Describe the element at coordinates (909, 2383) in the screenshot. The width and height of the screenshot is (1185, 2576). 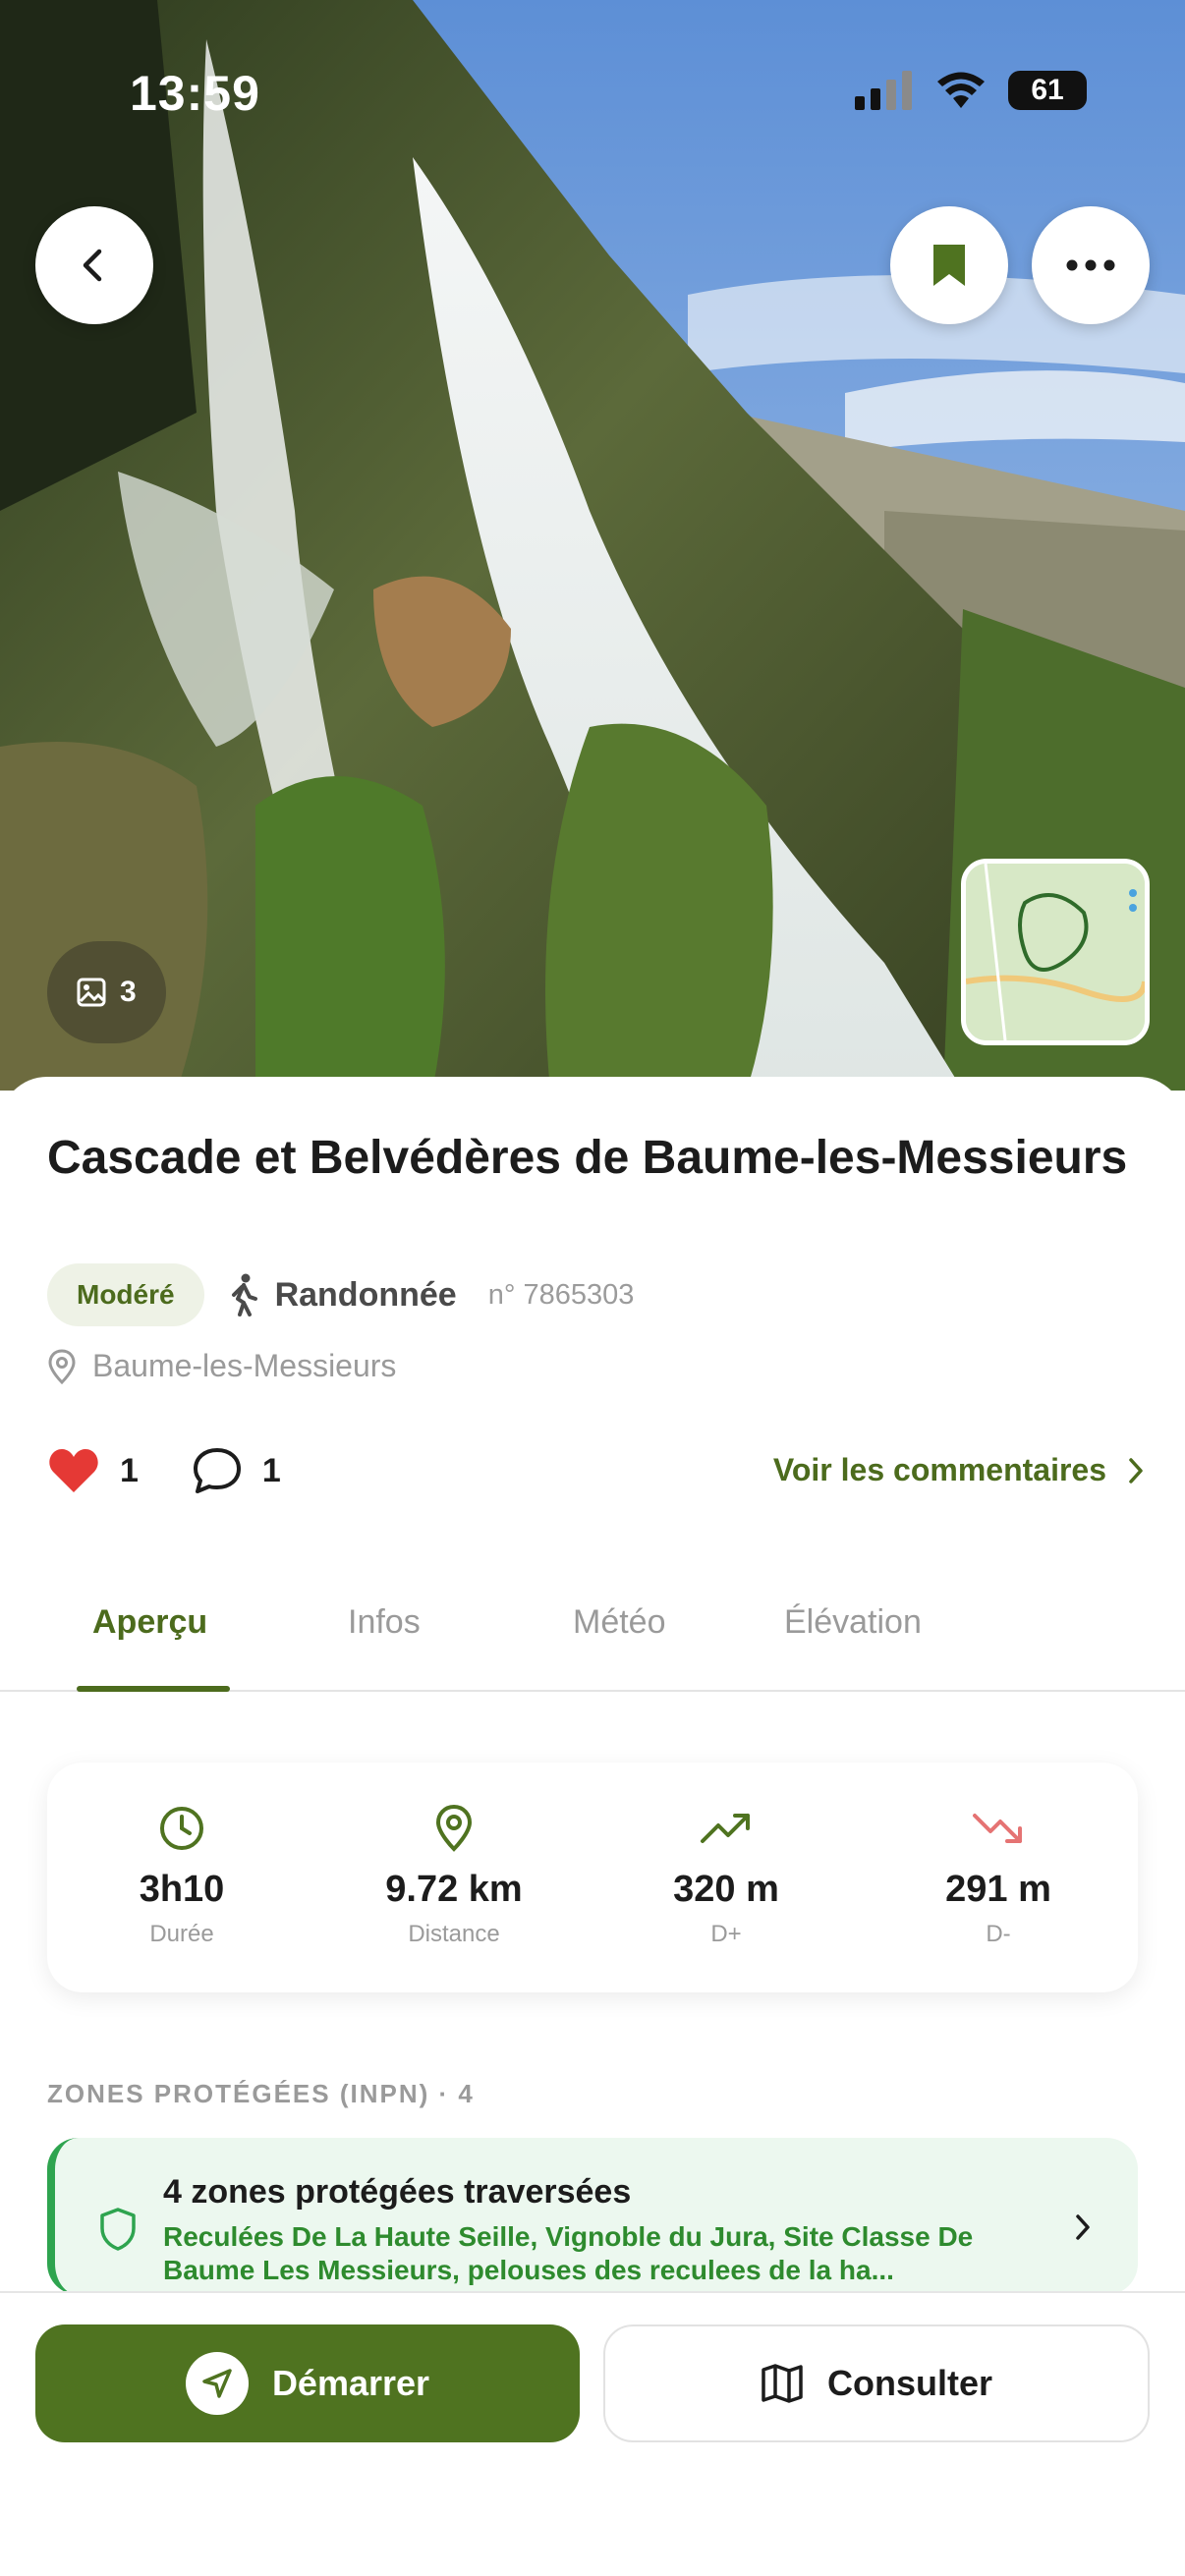
I see `consult-button-label: Consulter` at that location.